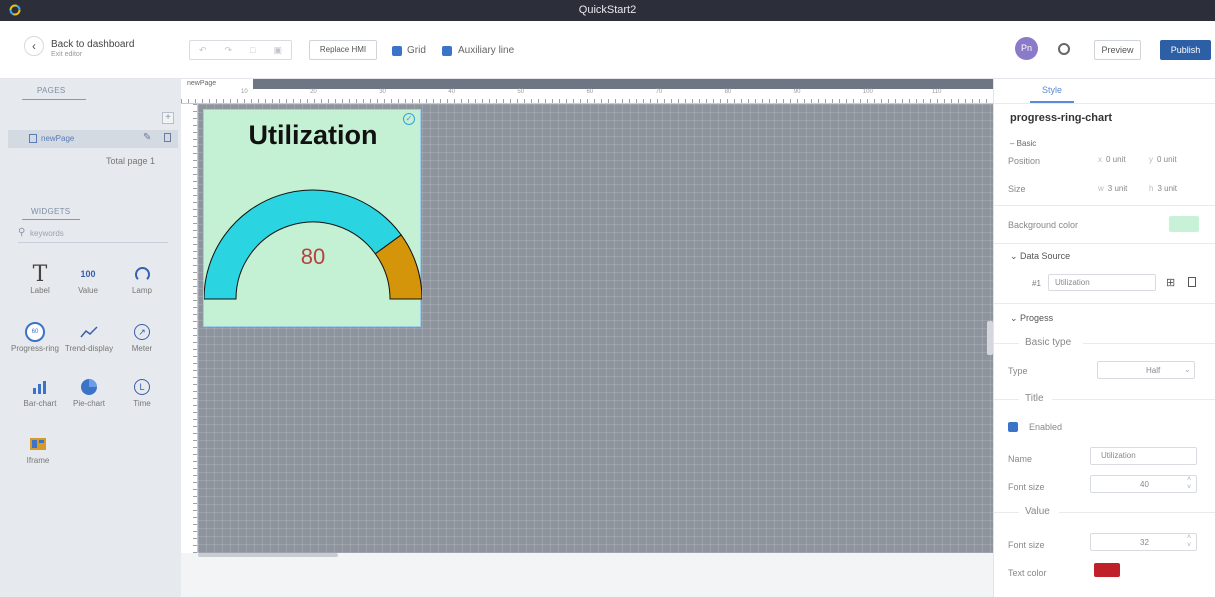 The width and height of the screenshot is (1215, 597). I want to click on publish-button: Publish, so click(1185, 50).